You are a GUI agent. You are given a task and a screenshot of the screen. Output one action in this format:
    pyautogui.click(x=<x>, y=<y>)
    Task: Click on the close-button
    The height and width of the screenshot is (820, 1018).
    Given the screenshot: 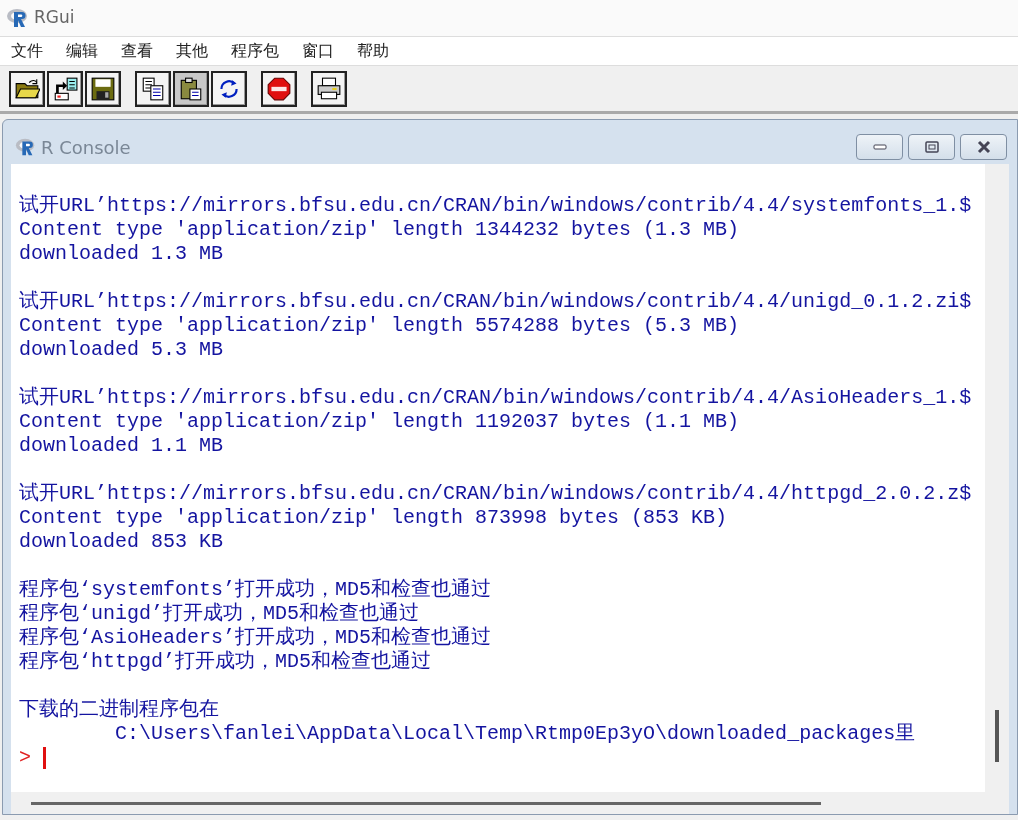 What is the action you would take?
    pyautogui.click(x=983, y=147)
    